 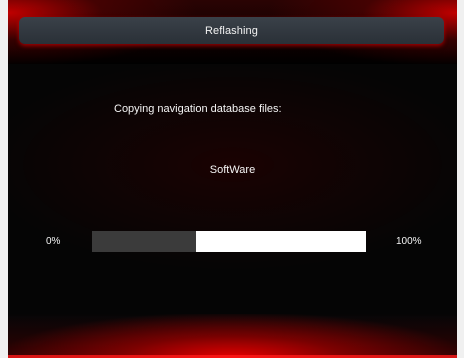 What do you see at coordinates (232, 170) in the screenshot?
I see `current-item-label: SoftWare` at bounding box center [232, 170].